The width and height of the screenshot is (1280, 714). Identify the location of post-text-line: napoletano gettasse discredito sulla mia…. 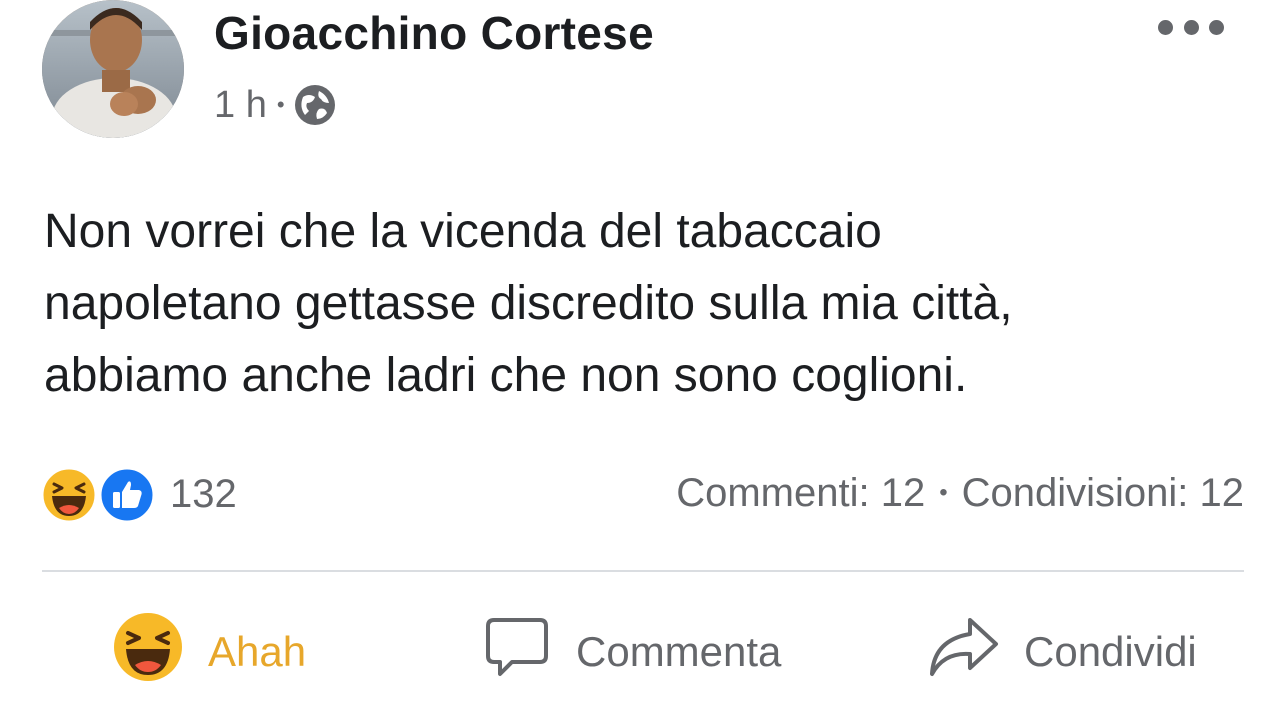
(528, 303).